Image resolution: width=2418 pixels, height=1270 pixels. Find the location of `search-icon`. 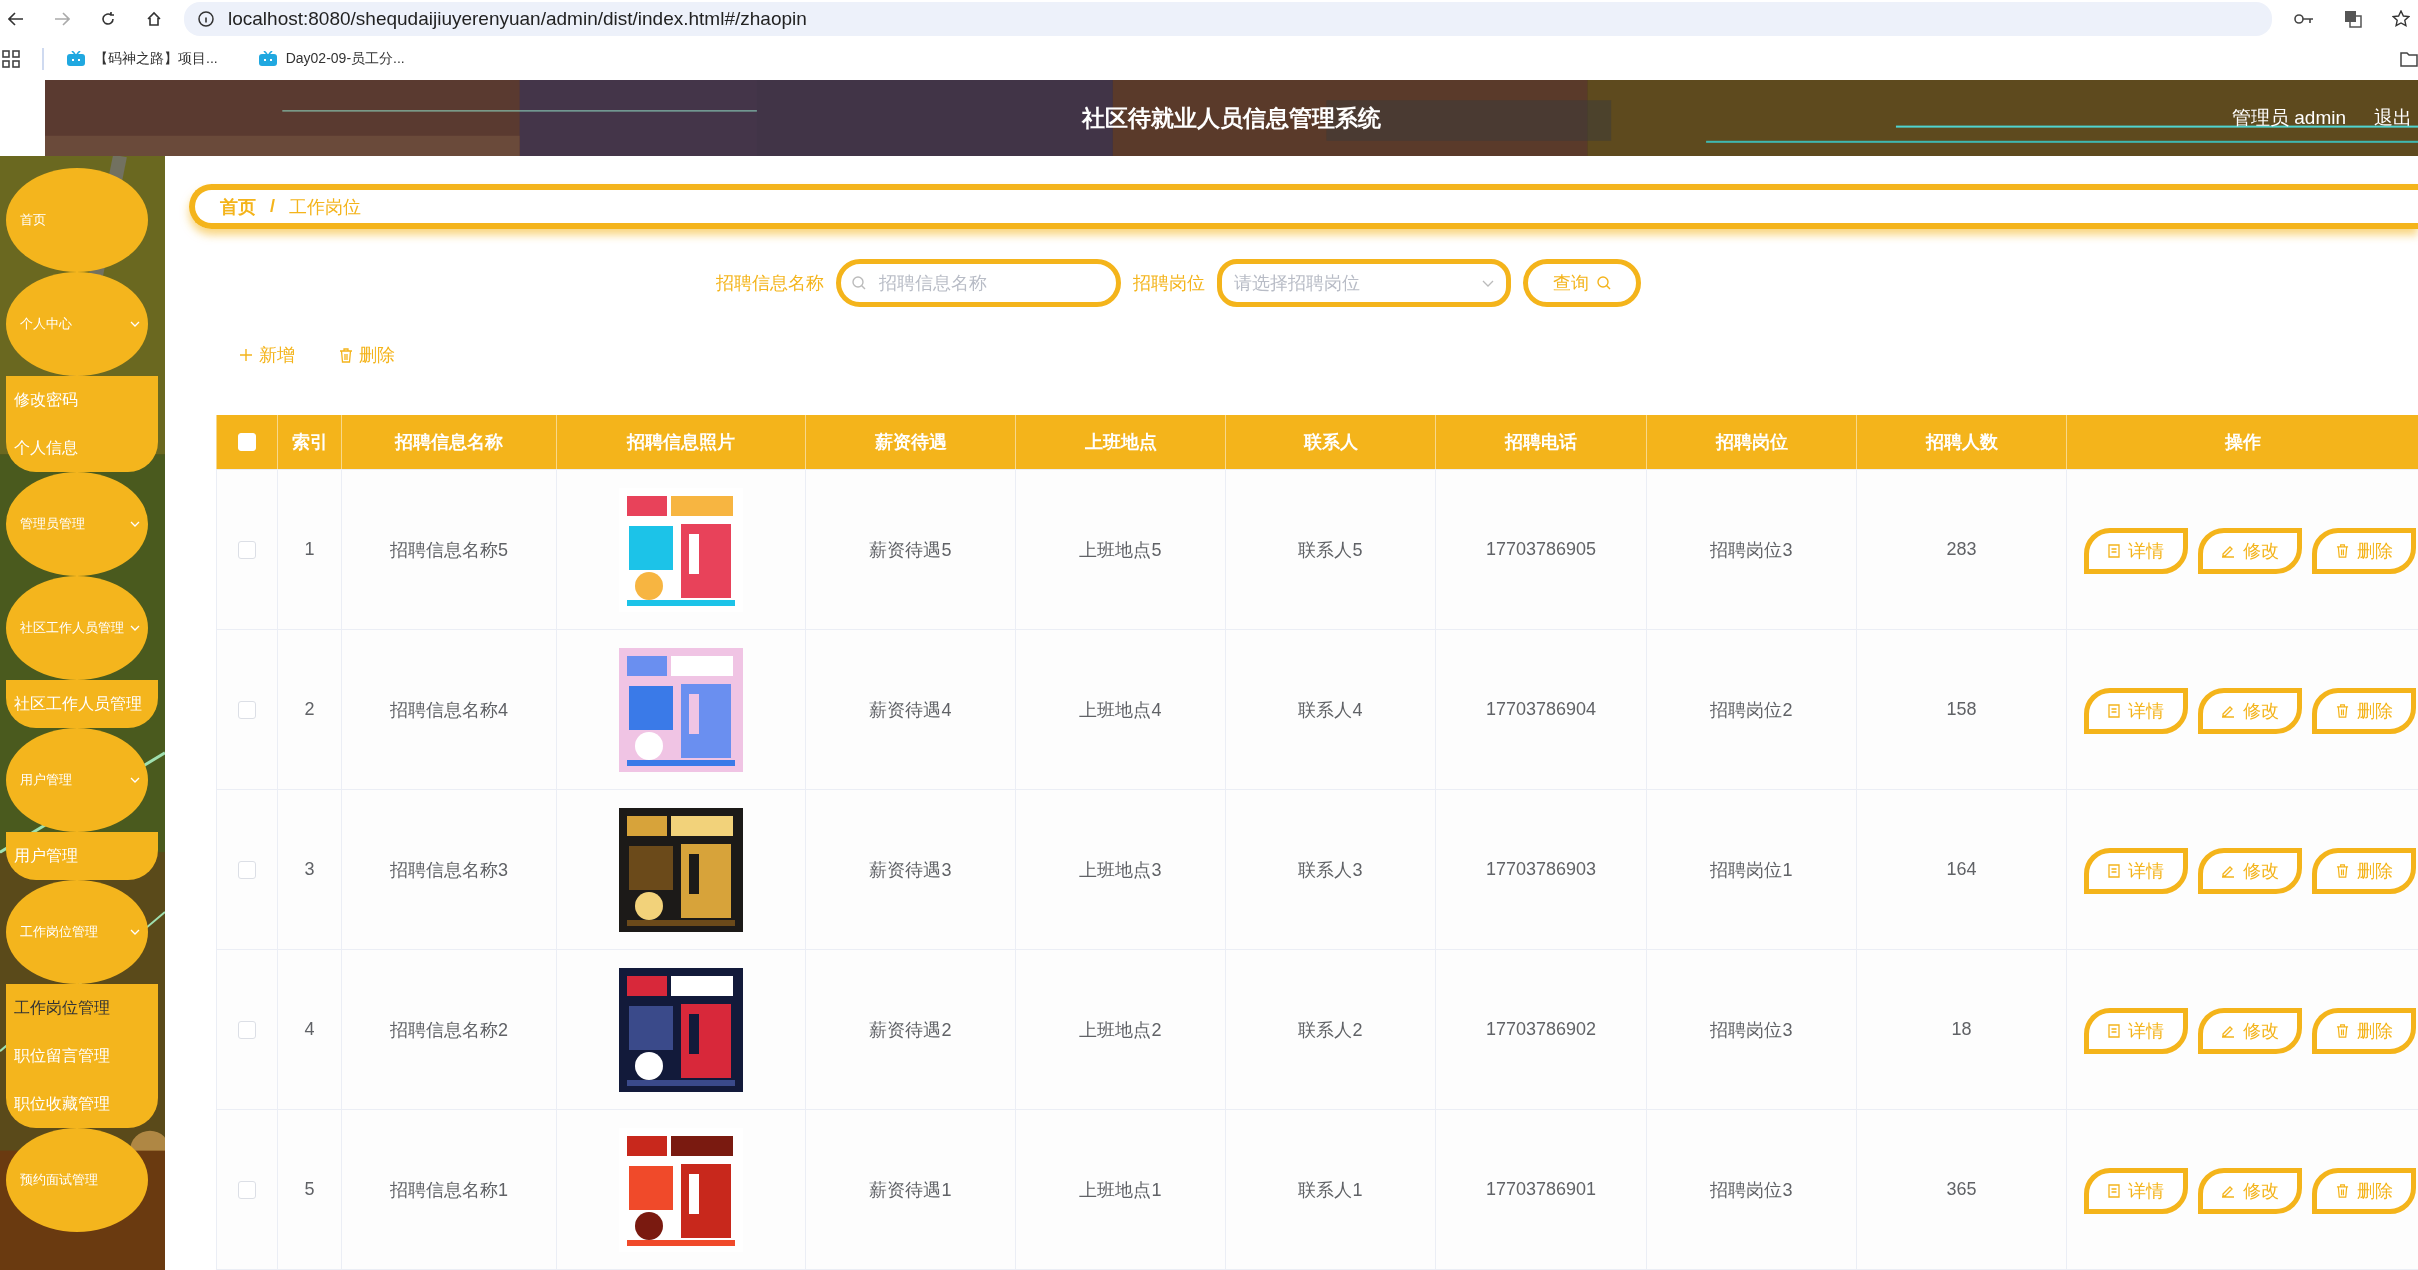

search-icon is located at coordinates (1604, 283).